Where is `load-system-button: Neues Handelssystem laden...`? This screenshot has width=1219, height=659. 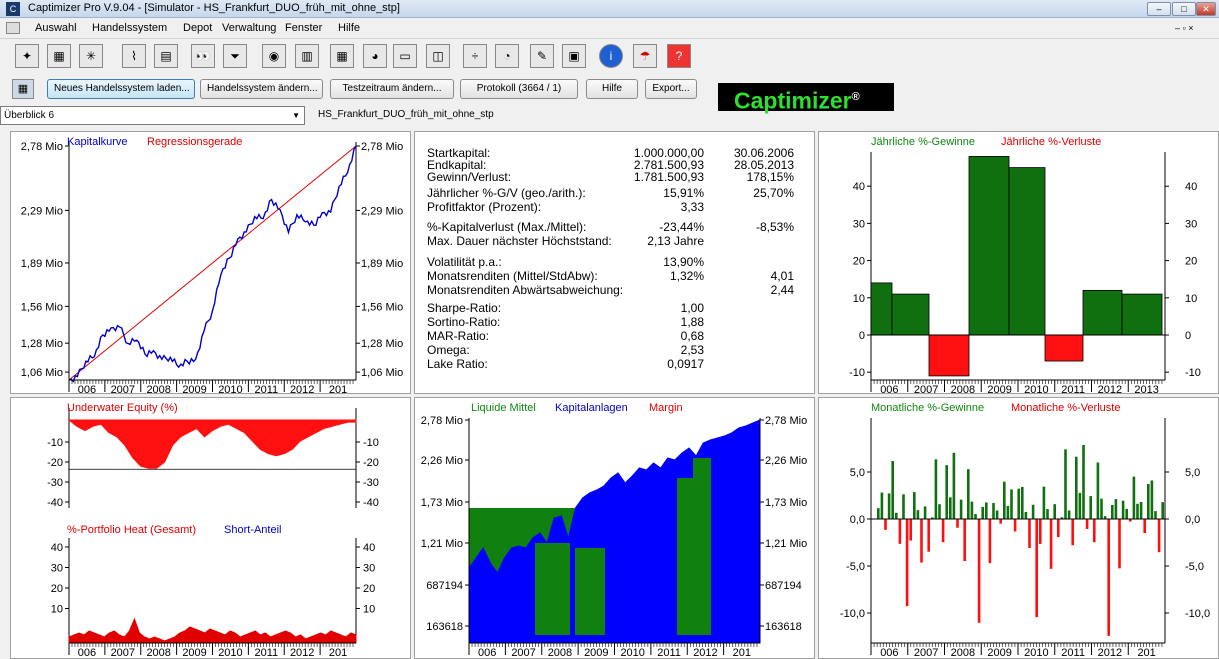
load-system-button: Neues Handelssystem laden... is located at coordinates (121, 89).